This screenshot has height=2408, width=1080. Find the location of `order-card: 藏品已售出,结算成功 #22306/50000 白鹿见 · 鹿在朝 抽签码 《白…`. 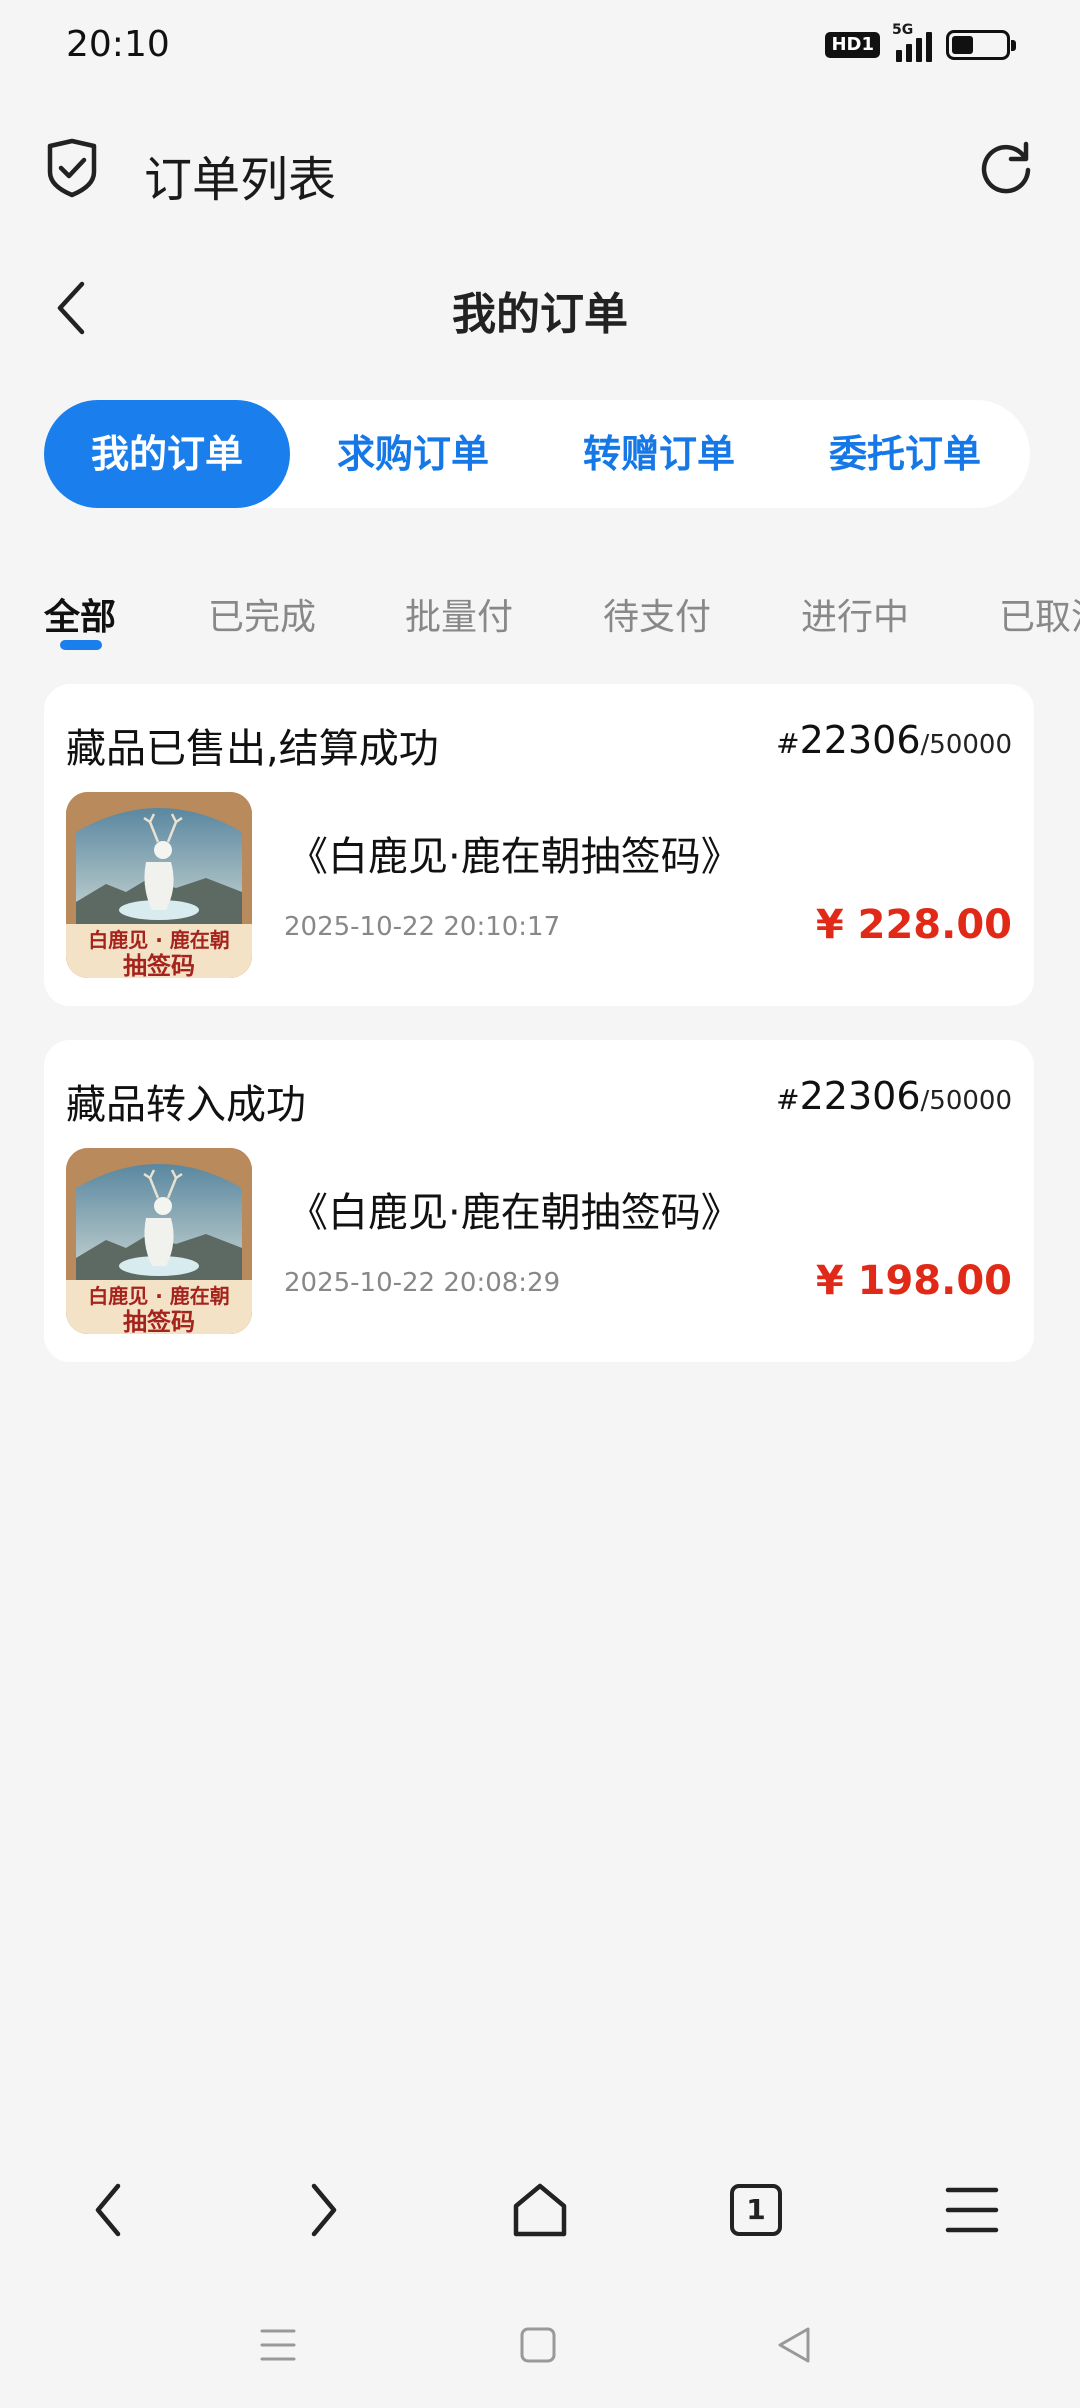

order-card: 藏品已售出,结算成功 #22306/50000 白鹿见 · 鹿在朝 抽签码 《白… is located at coordinates (539, 845).